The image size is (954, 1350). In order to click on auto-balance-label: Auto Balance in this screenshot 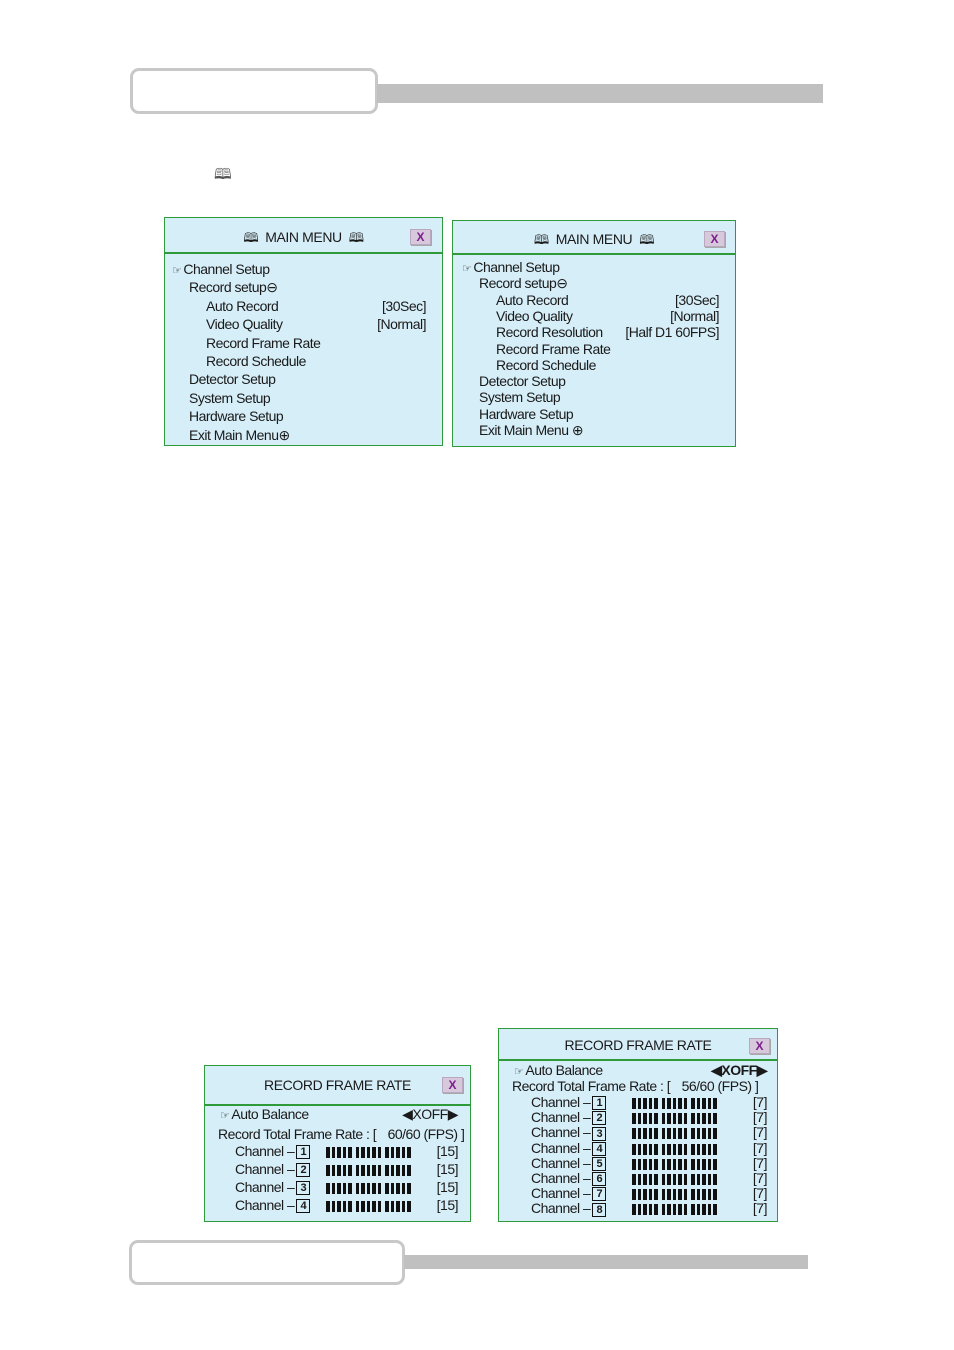, I will do `click(564, 1070)`.